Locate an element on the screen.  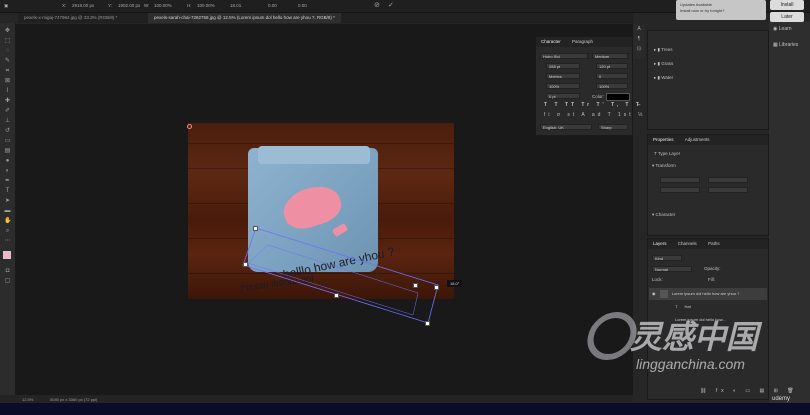
character-section: ▾ Character is located at coordinates (663, 215).